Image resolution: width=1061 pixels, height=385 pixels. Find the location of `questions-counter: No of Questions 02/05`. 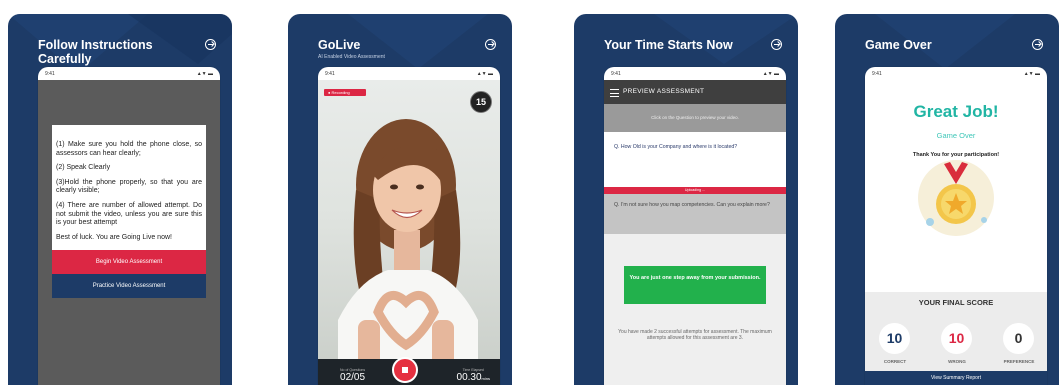

questions-counter: No of Questions 02/05 is located at coordinates (352, 375).